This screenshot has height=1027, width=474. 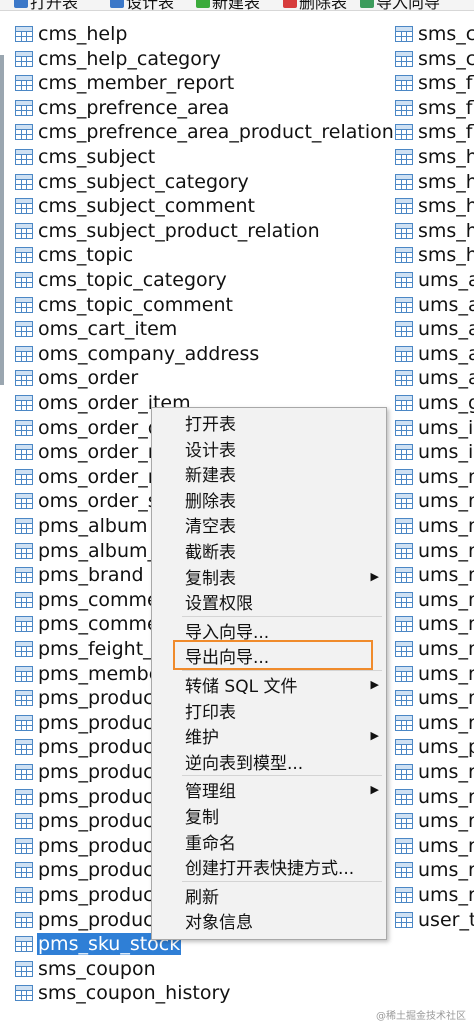 I want to click on table-row: oms_order, so click(x=77, y=378).